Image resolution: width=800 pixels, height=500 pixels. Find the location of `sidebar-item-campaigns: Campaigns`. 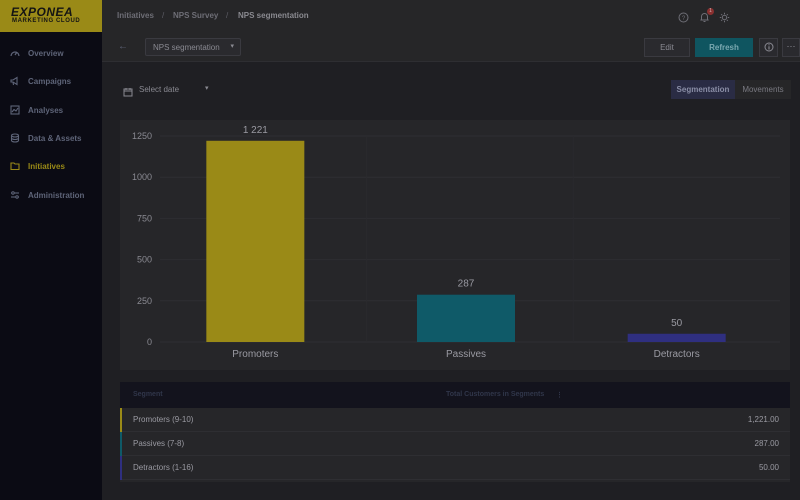

sidebar-item-campaigns: Campaigns is located at coordinates (51, 81).